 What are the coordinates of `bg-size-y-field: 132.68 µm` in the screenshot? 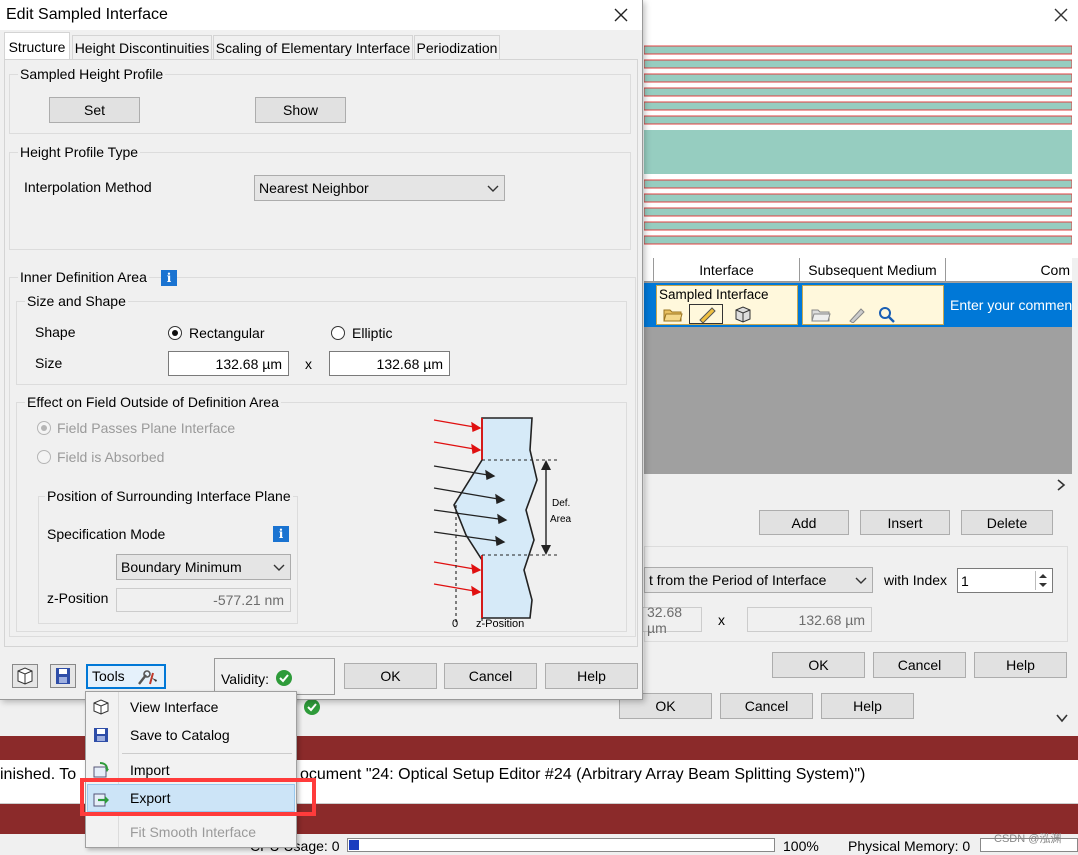 It's located at (809, 619).